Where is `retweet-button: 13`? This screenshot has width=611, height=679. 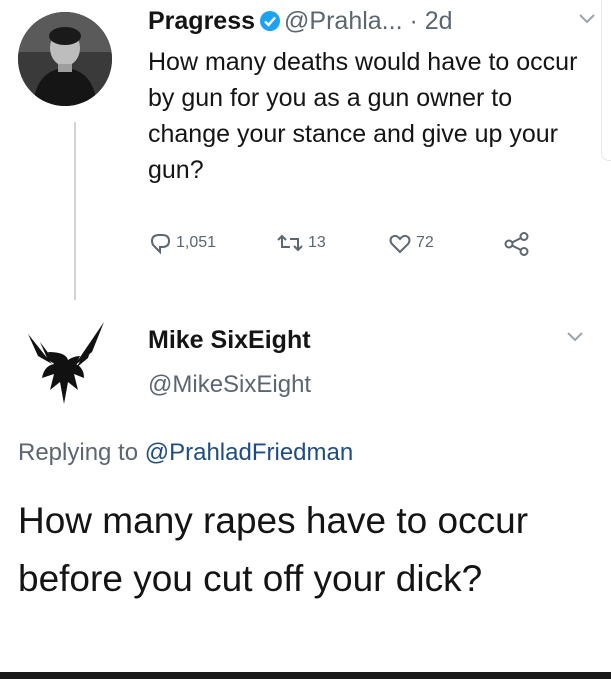
retweet-button: 13 is located at coordinates (301, 243).